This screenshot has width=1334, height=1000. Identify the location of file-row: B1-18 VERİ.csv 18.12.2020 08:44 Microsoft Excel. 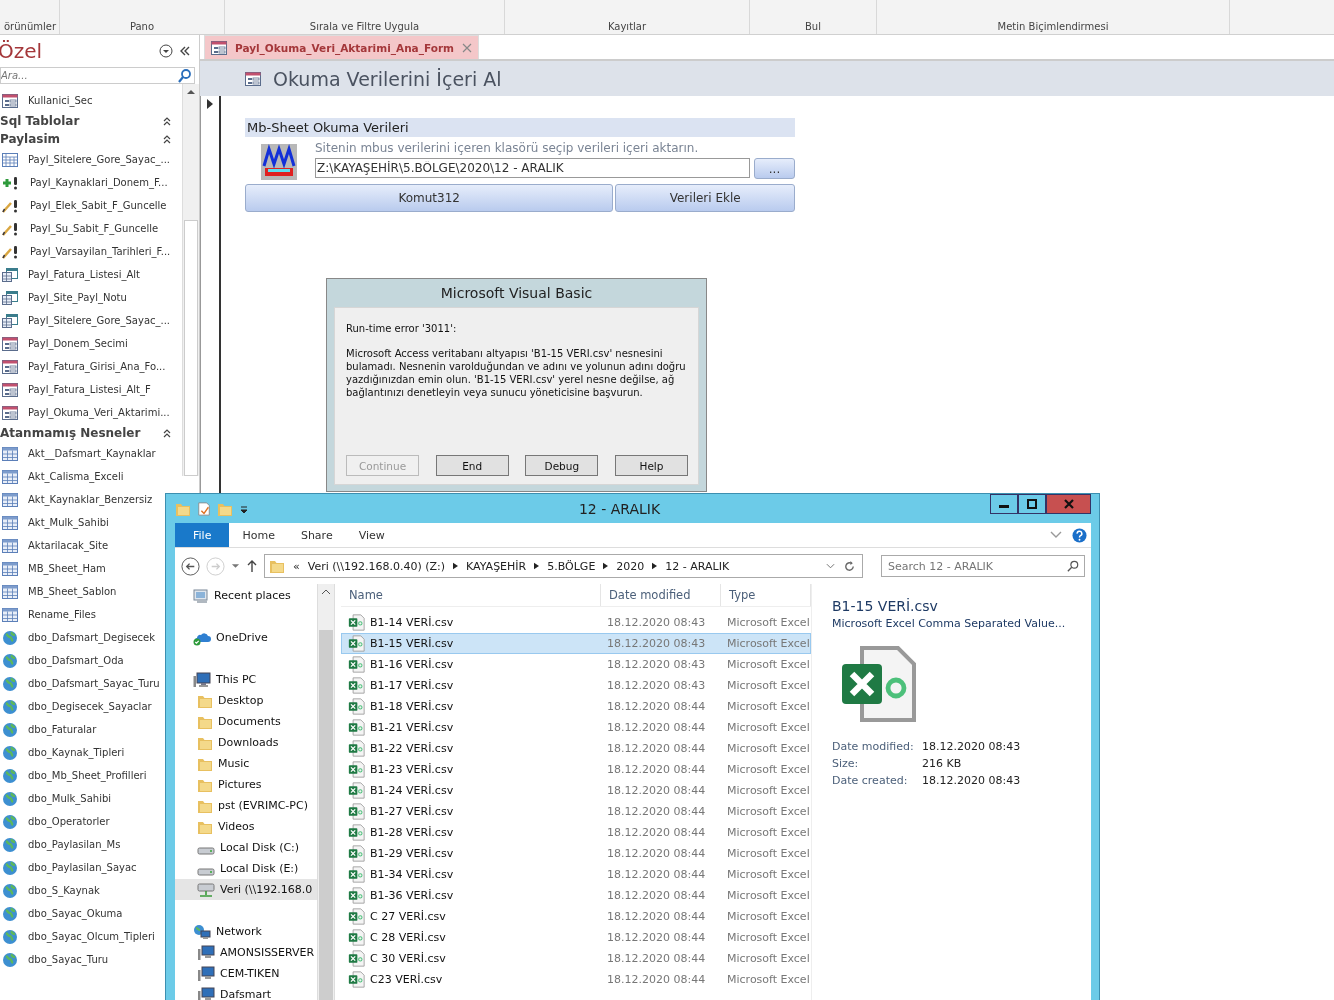
(576, 706).